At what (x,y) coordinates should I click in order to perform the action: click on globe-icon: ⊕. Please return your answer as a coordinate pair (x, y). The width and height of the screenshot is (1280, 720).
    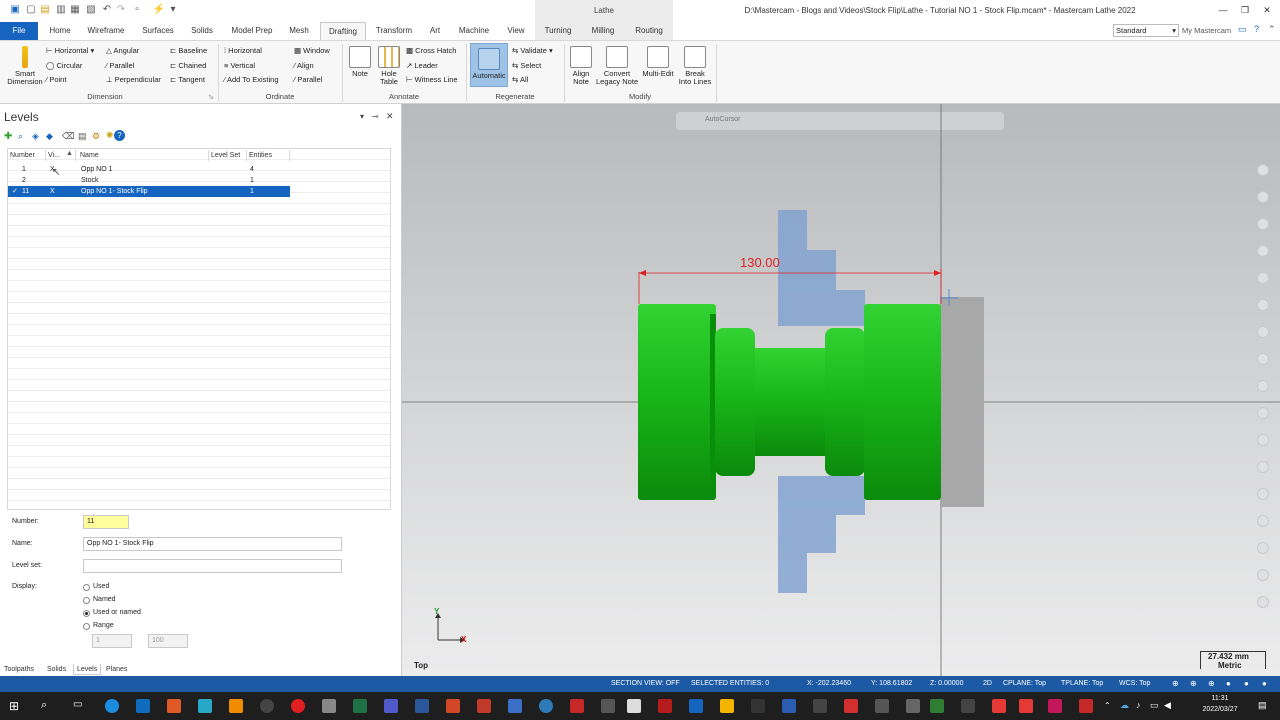
    Looking at the image, I should click on (1175, 683).